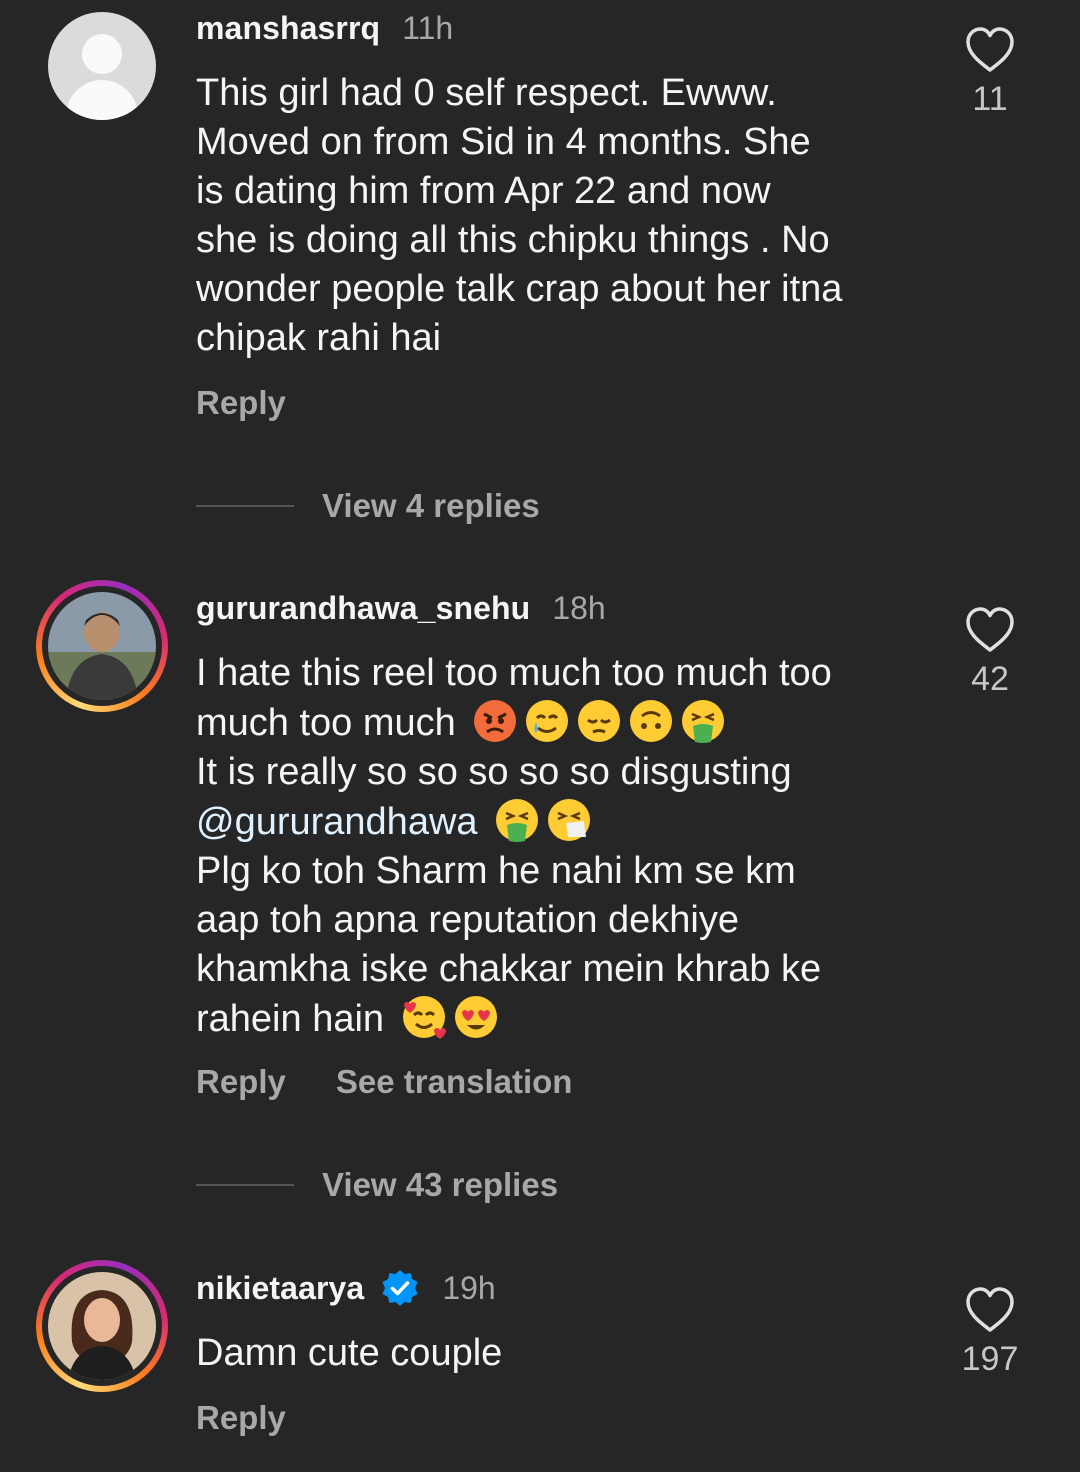 Image resolution: width=1080 pixels, height=1472 pixels. I want to click on comment-text-line: Plg ko toh Sharm he nahi km se km, so click(496, 871).